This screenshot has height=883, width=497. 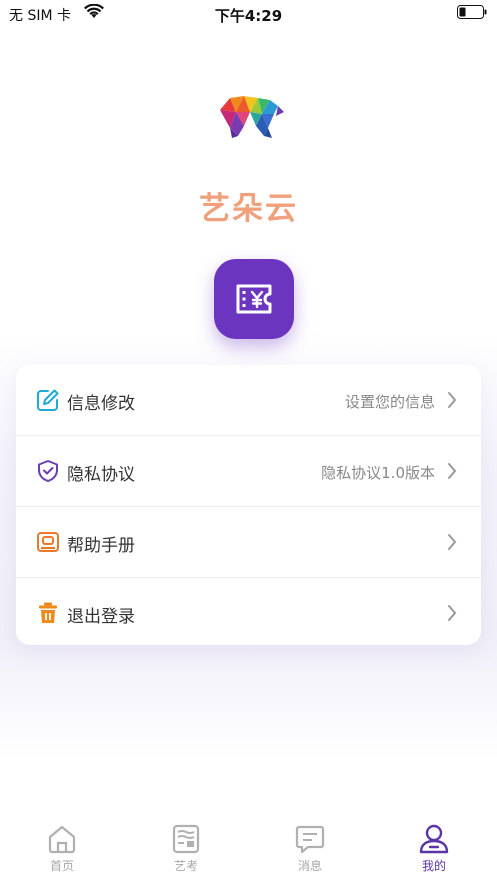 I want to click on tab-label: 首页, so click(x=61, y=866).